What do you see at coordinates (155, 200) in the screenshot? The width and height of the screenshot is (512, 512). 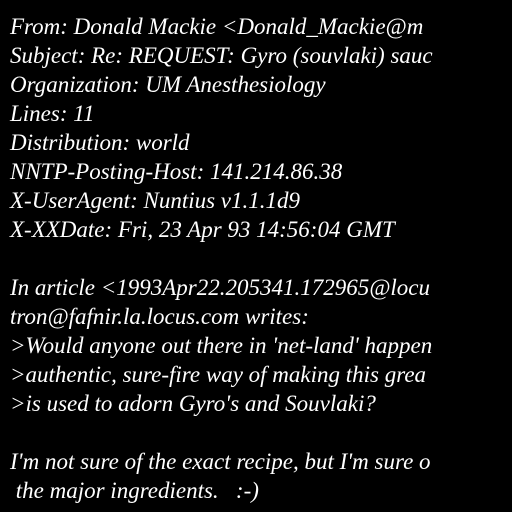 I see `header-x-useragent: X-UserAgent: Nuntius v1.1.1d9` at bounding box center [155, 200].